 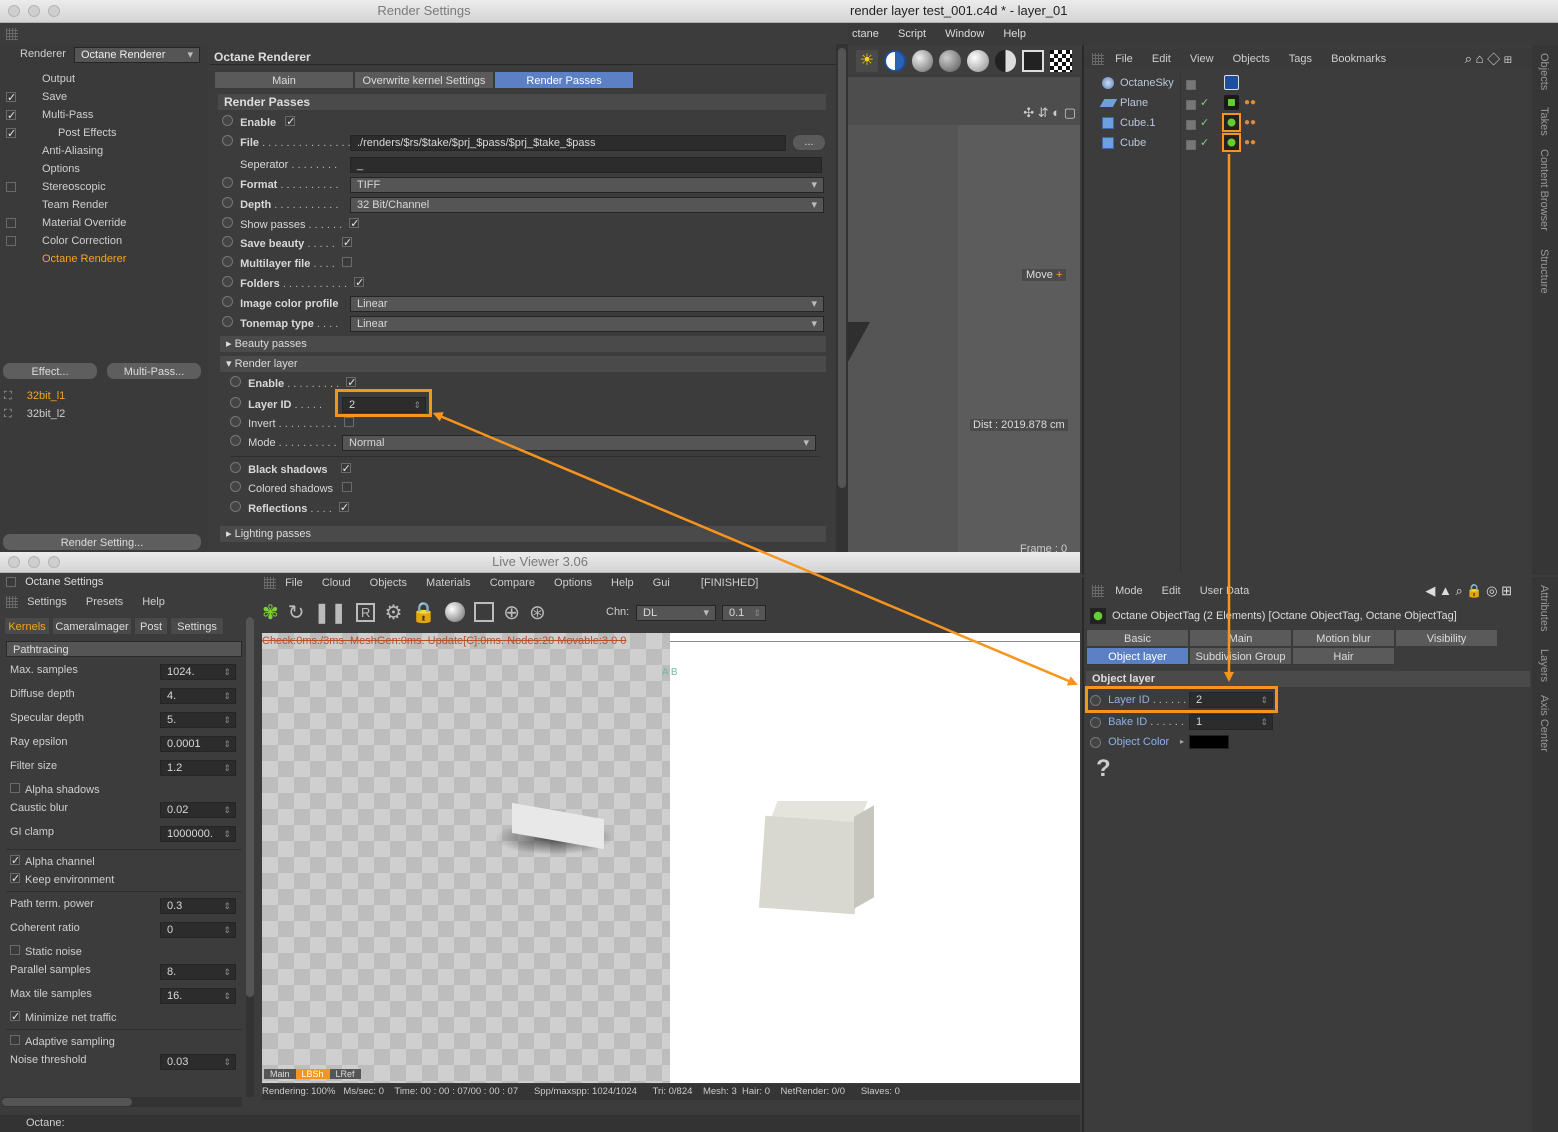 I want to click on window-controls, so click(x=34, y=11).